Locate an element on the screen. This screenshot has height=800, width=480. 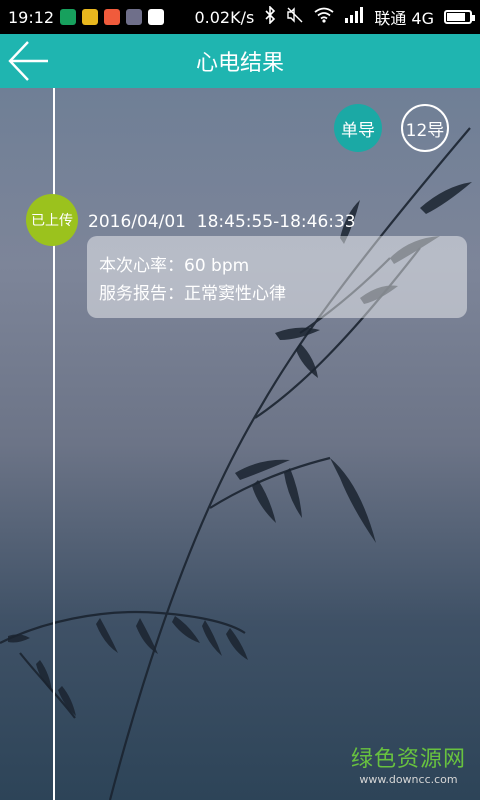
watermark: 绿色资源网 www.downcc.com is located at coordinates (408, 763).